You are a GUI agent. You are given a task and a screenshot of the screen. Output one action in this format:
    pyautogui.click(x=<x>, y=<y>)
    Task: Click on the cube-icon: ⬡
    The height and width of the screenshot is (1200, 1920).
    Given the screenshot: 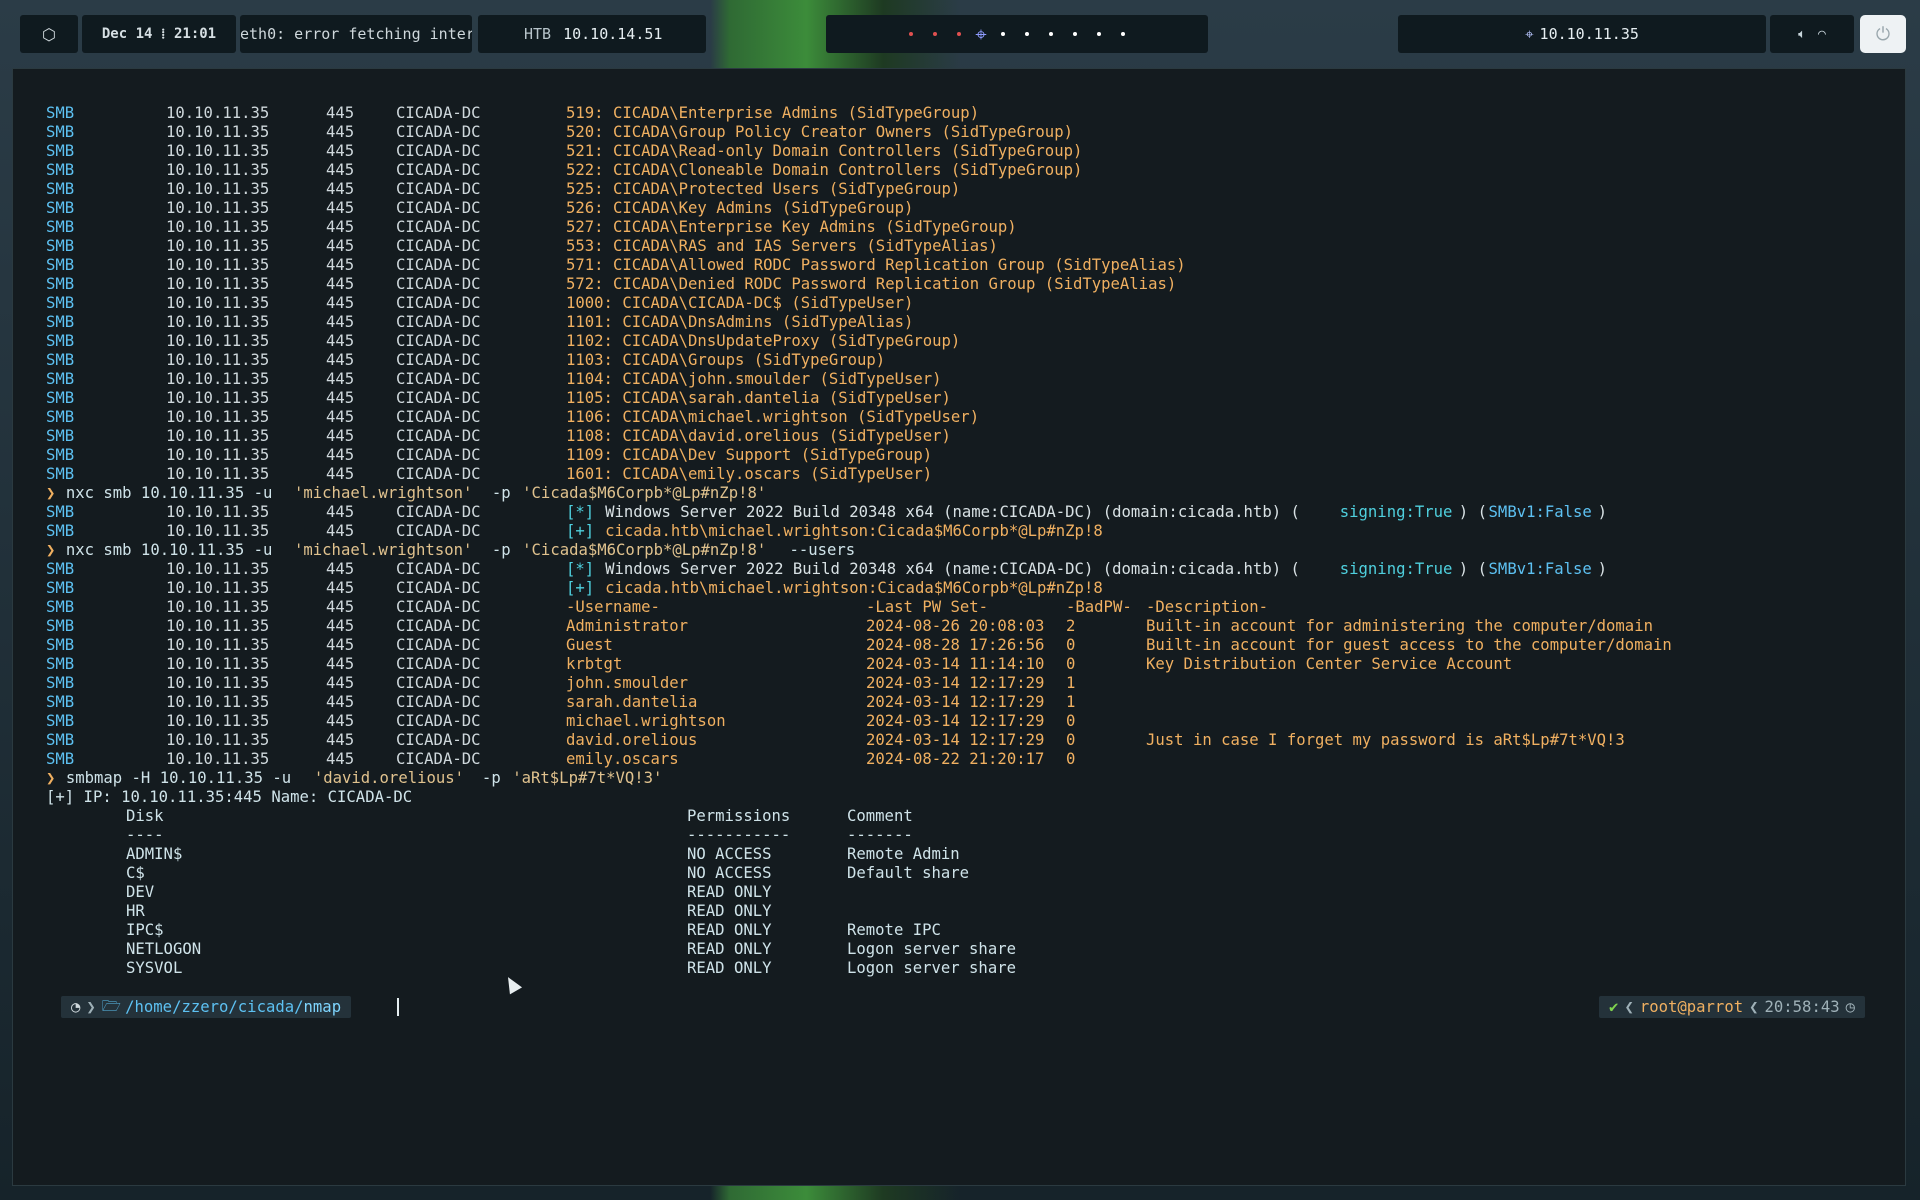 What is the action you would take?
    pyautogui.click(x=49, y=34)
    